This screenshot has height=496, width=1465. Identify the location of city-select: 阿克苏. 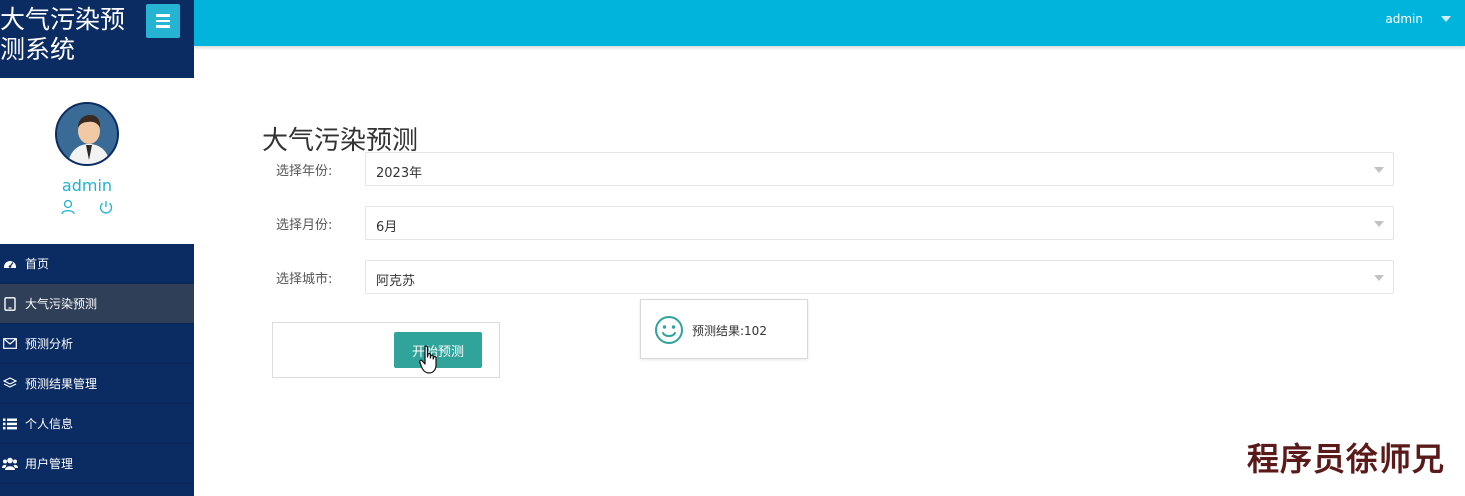
(879, 277).